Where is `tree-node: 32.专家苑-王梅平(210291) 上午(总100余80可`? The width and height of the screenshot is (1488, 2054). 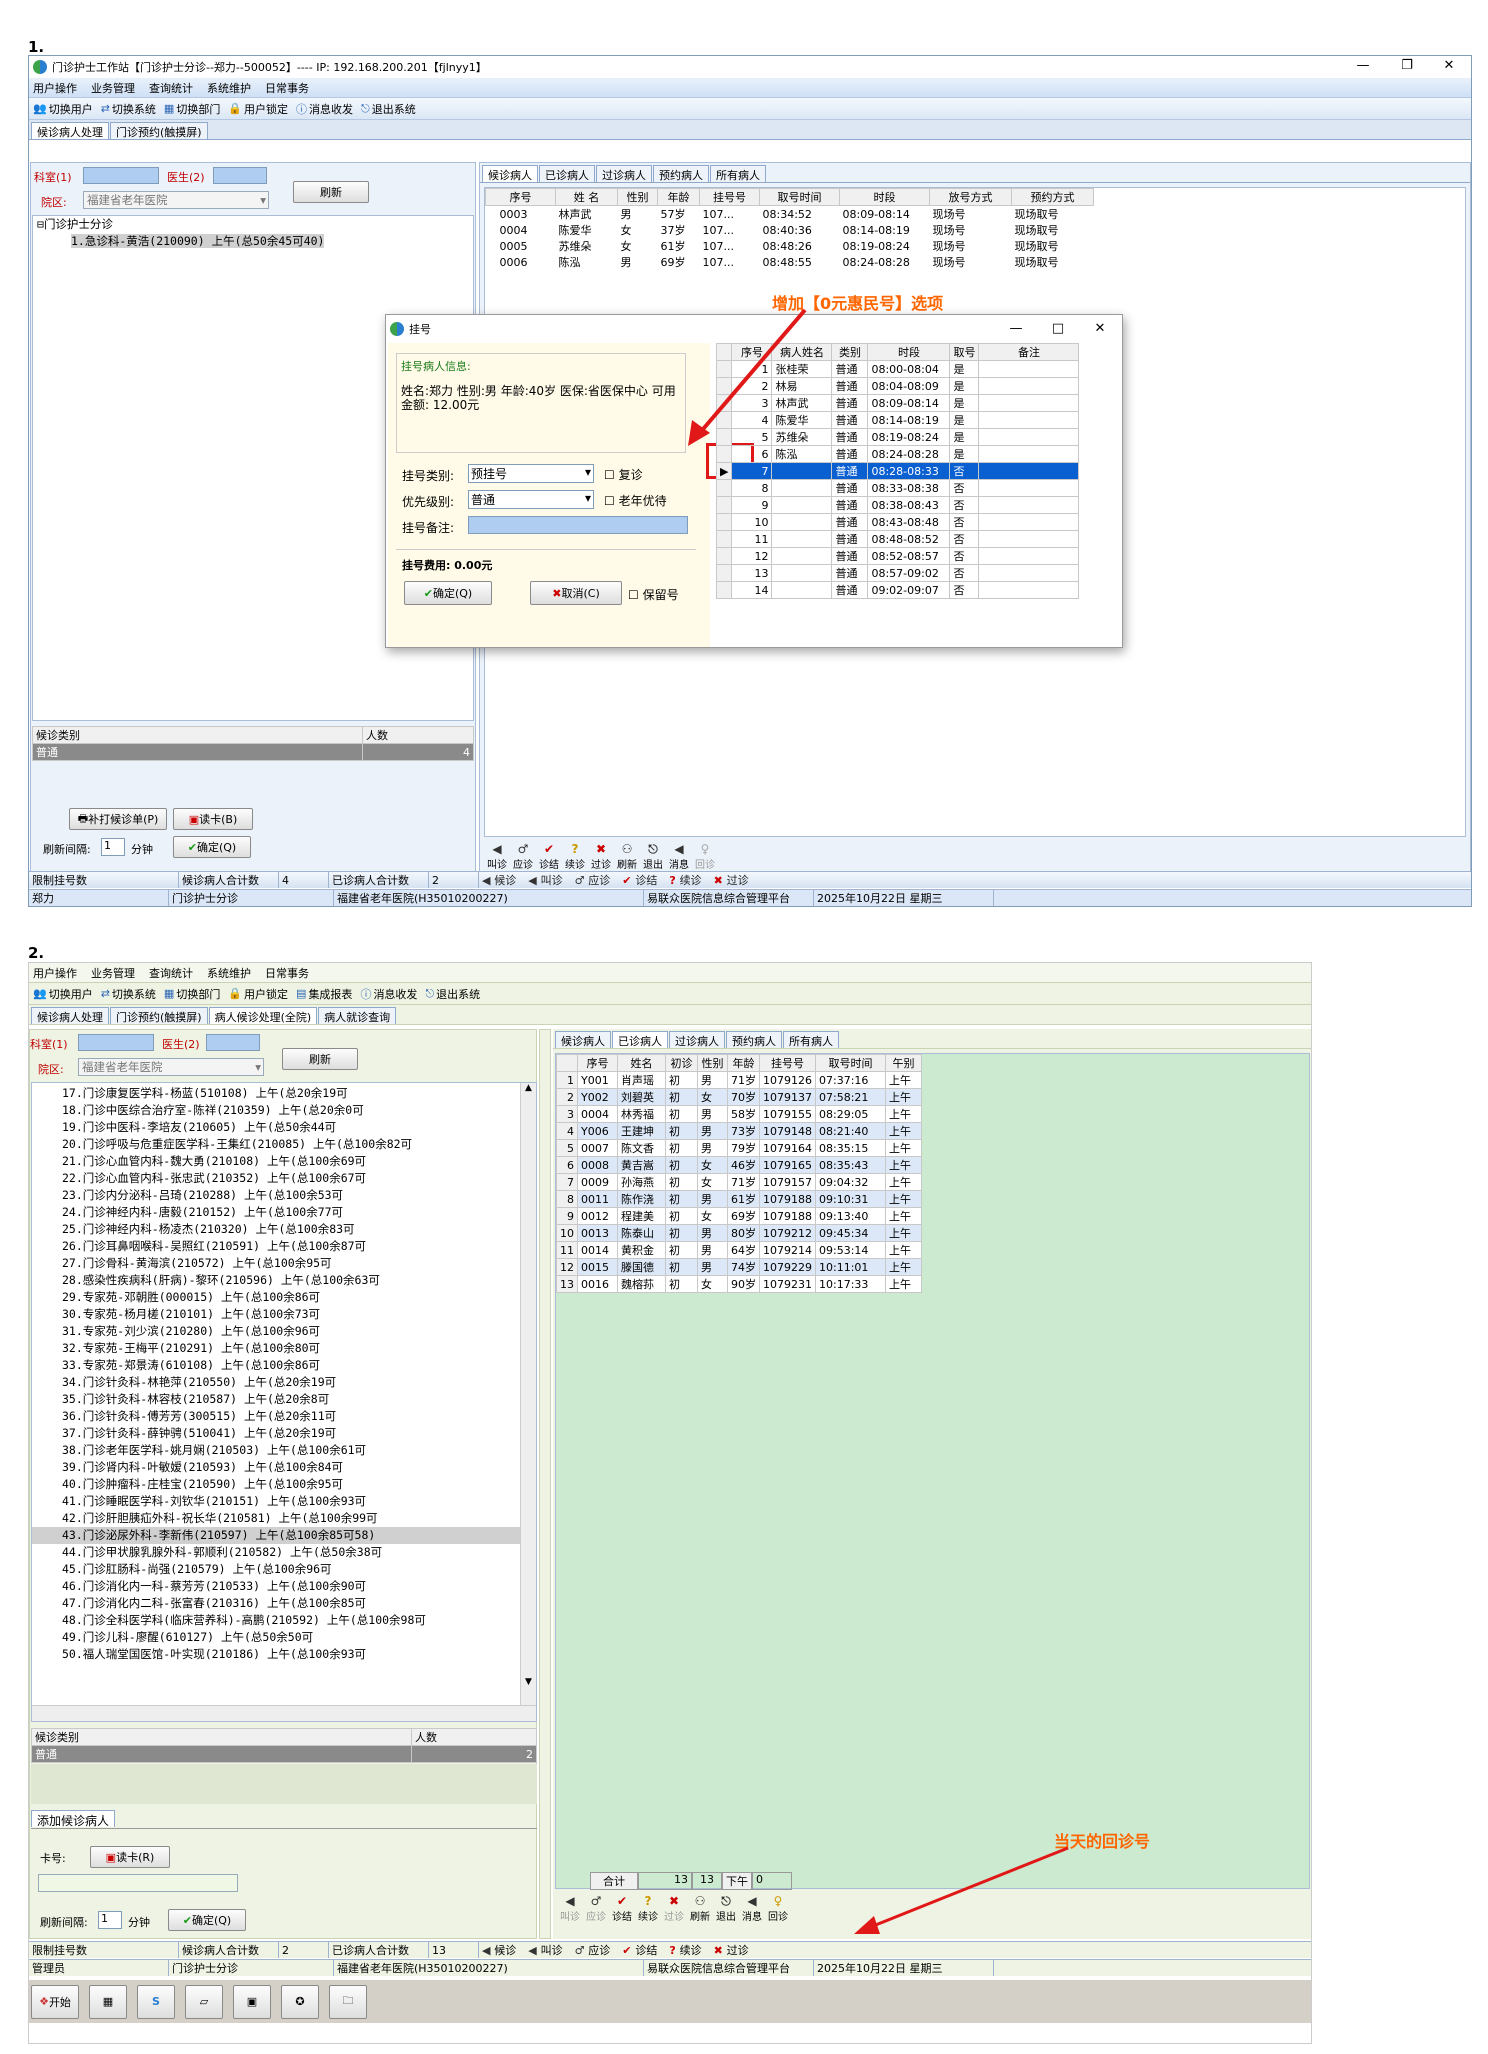 tree-node: 32.专家苑-王梅平(210291) 上午(总100余80可 is located at coordinates (284, 1348).